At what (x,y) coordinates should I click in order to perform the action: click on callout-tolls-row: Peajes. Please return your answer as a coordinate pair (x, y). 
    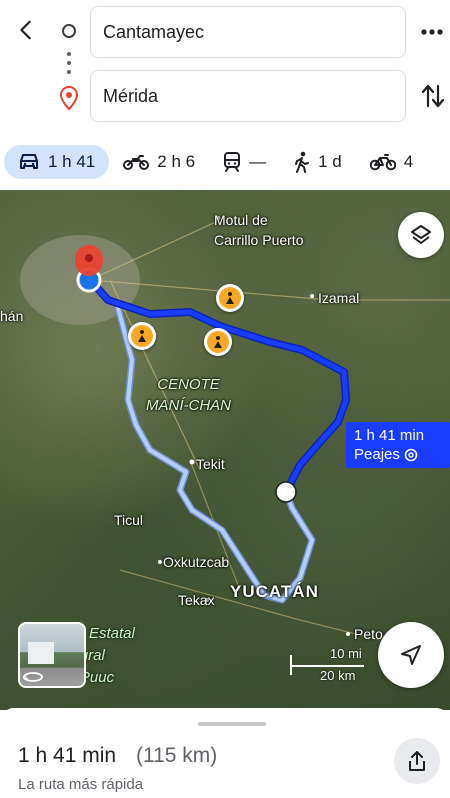
    Looking at the image, I should click on (398, 454).